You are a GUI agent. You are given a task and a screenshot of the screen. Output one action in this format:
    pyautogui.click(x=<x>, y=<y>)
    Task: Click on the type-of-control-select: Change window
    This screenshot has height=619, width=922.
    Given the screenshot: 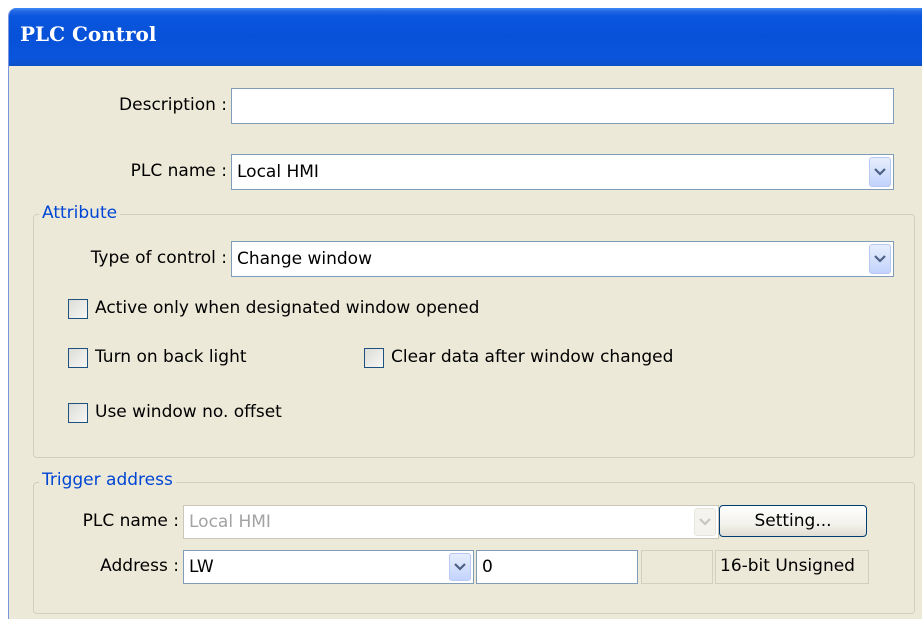 What is the action you would take?
    pyautogui.click(x=562, y=259)
    